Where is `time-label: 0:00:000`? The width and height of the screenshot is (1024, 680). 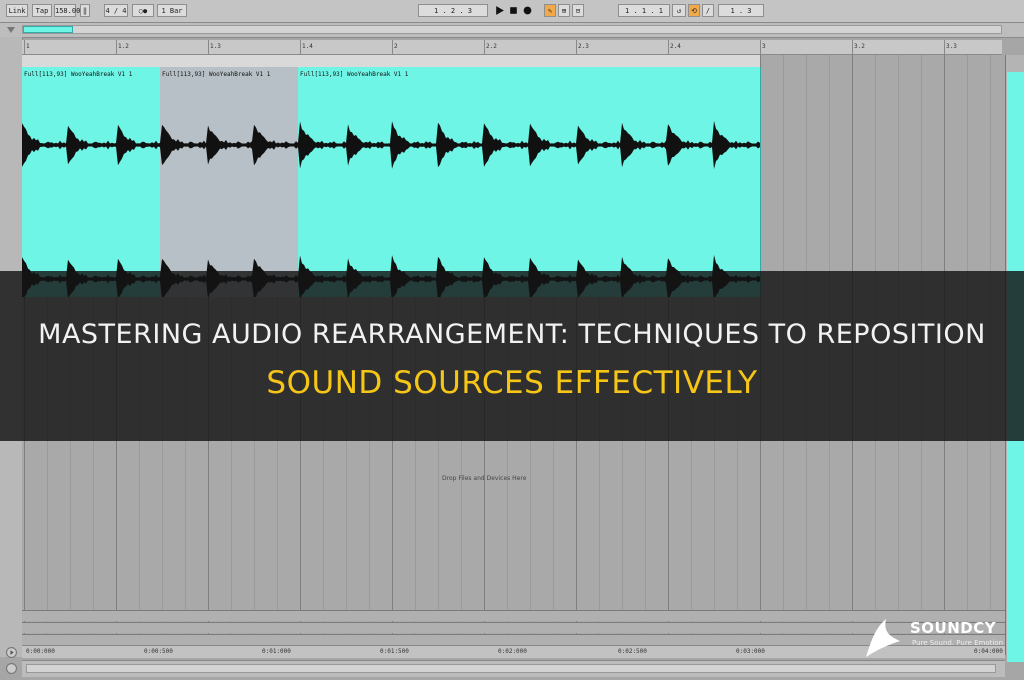
time-label: 0:00:000 is located at coordinates (40, 651).